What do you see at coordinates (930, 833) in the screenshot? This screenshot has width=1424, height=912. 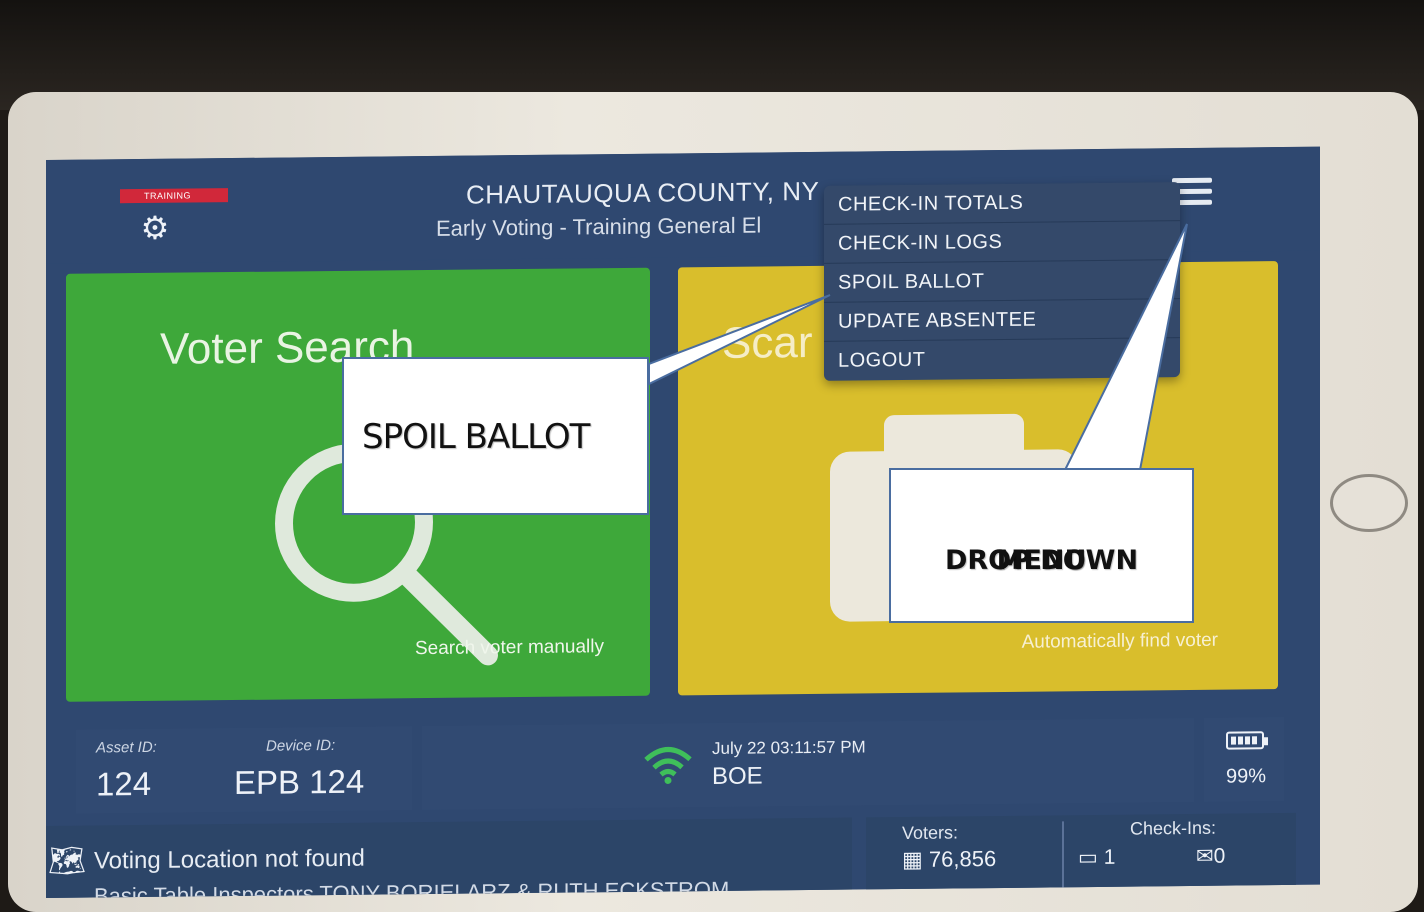 I see `voters-label: Voters:` at bounding box center [930, 833].